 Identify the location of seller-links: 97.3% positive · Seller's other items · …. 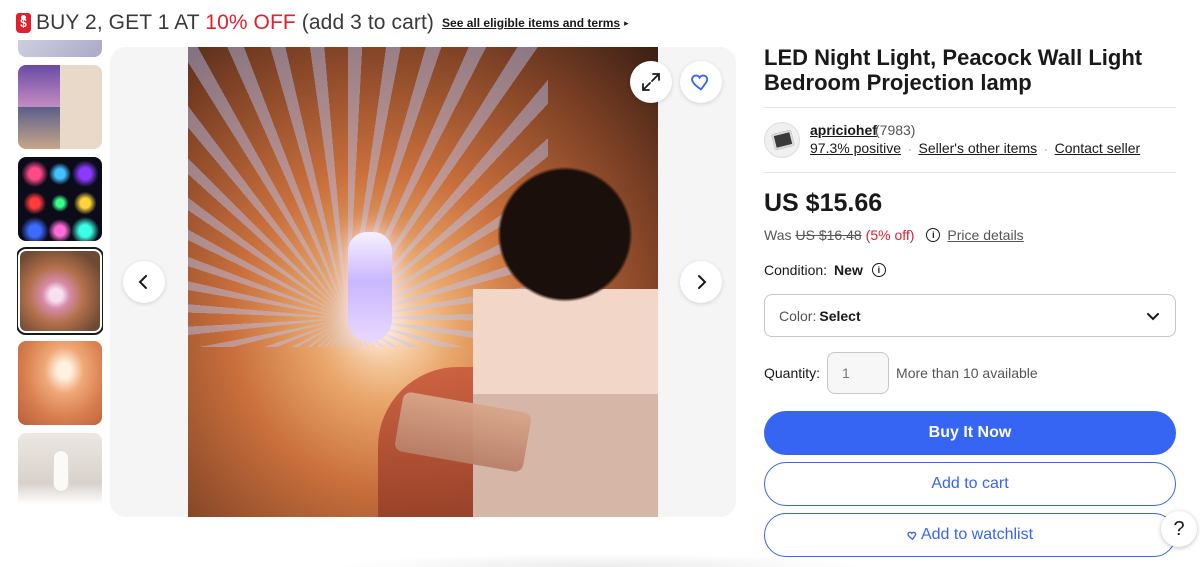
(975, 148).